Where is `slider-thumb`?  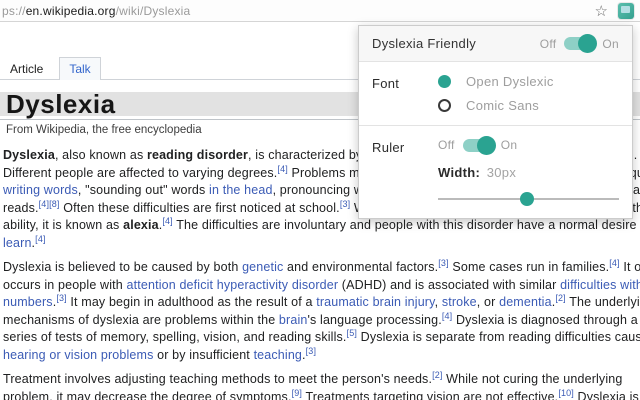 slider-thumb is located at coordinates (526, 199).